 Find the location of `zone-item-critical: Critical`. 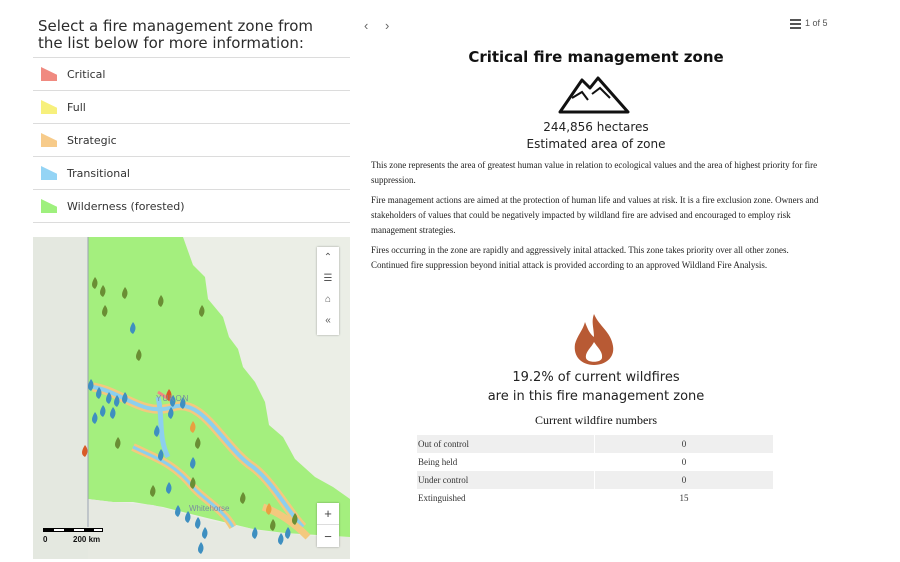

zone-item-critical: Critical is located at coordinates (191, 74).